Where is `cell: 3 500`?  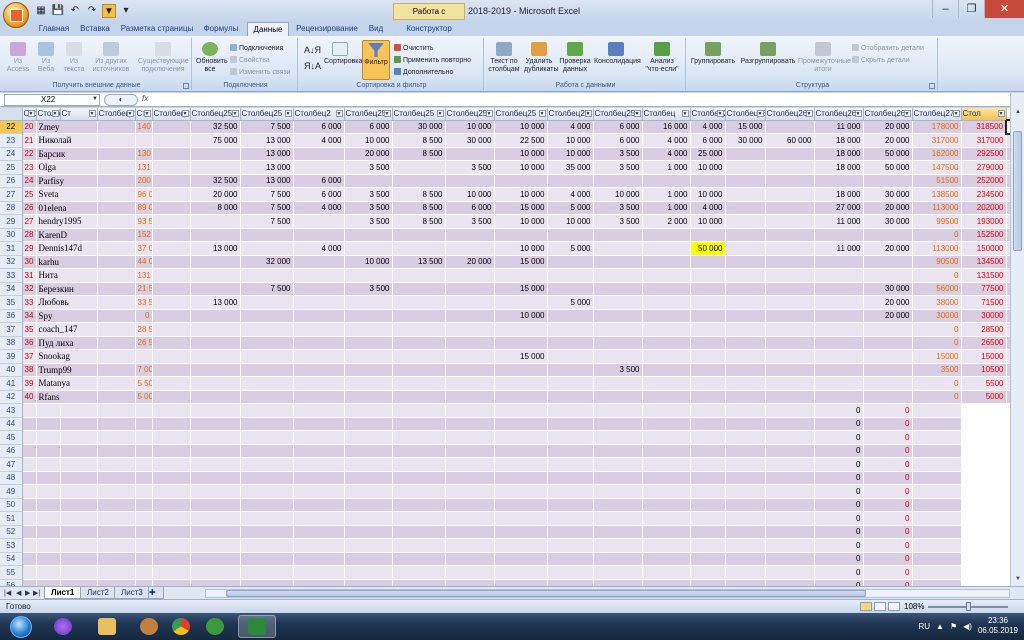
cell: 3 500 is located at coordinates (368, 221).